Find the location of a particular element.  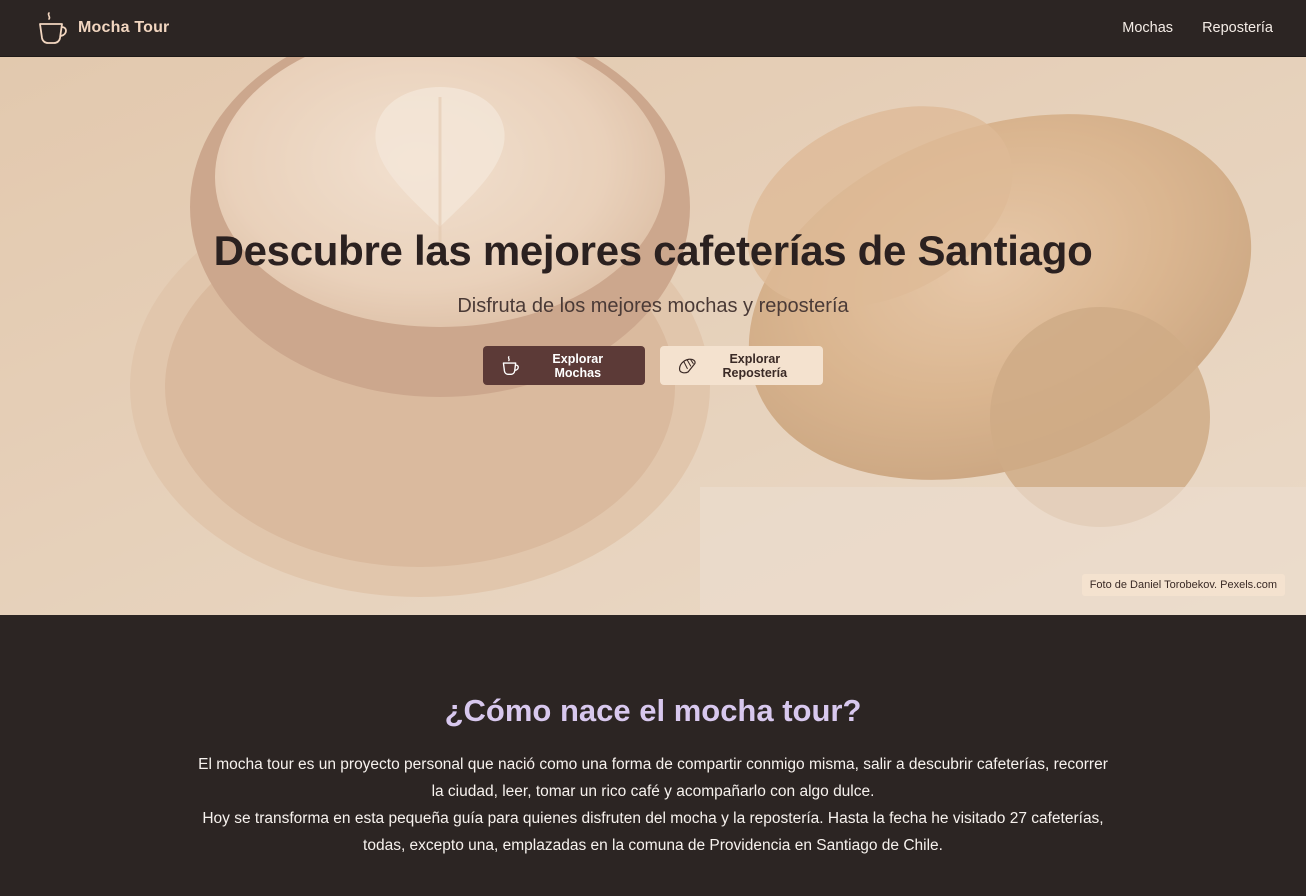

explore-mochas-label: Explorar Mochas is located at coordinates (578, 365).